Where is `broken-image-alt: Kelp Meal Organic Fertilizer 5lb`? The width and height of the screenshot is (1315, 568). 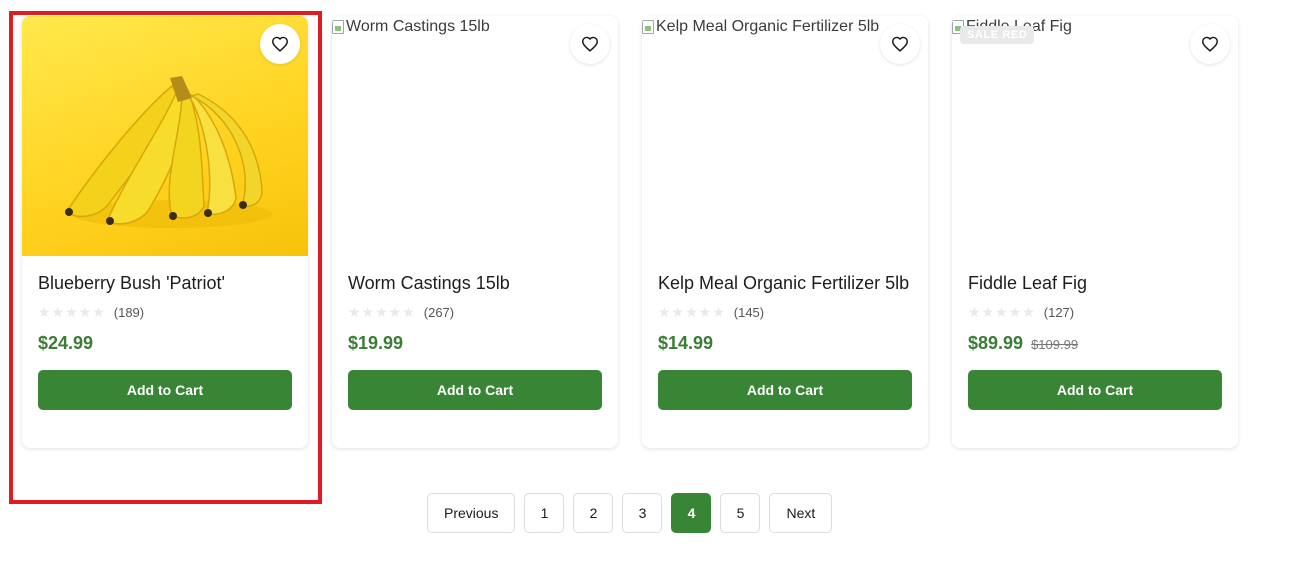 broken-image-alt: Kelp Meal Organic Fertilizer 5lb is located at coordinates (760, 27).